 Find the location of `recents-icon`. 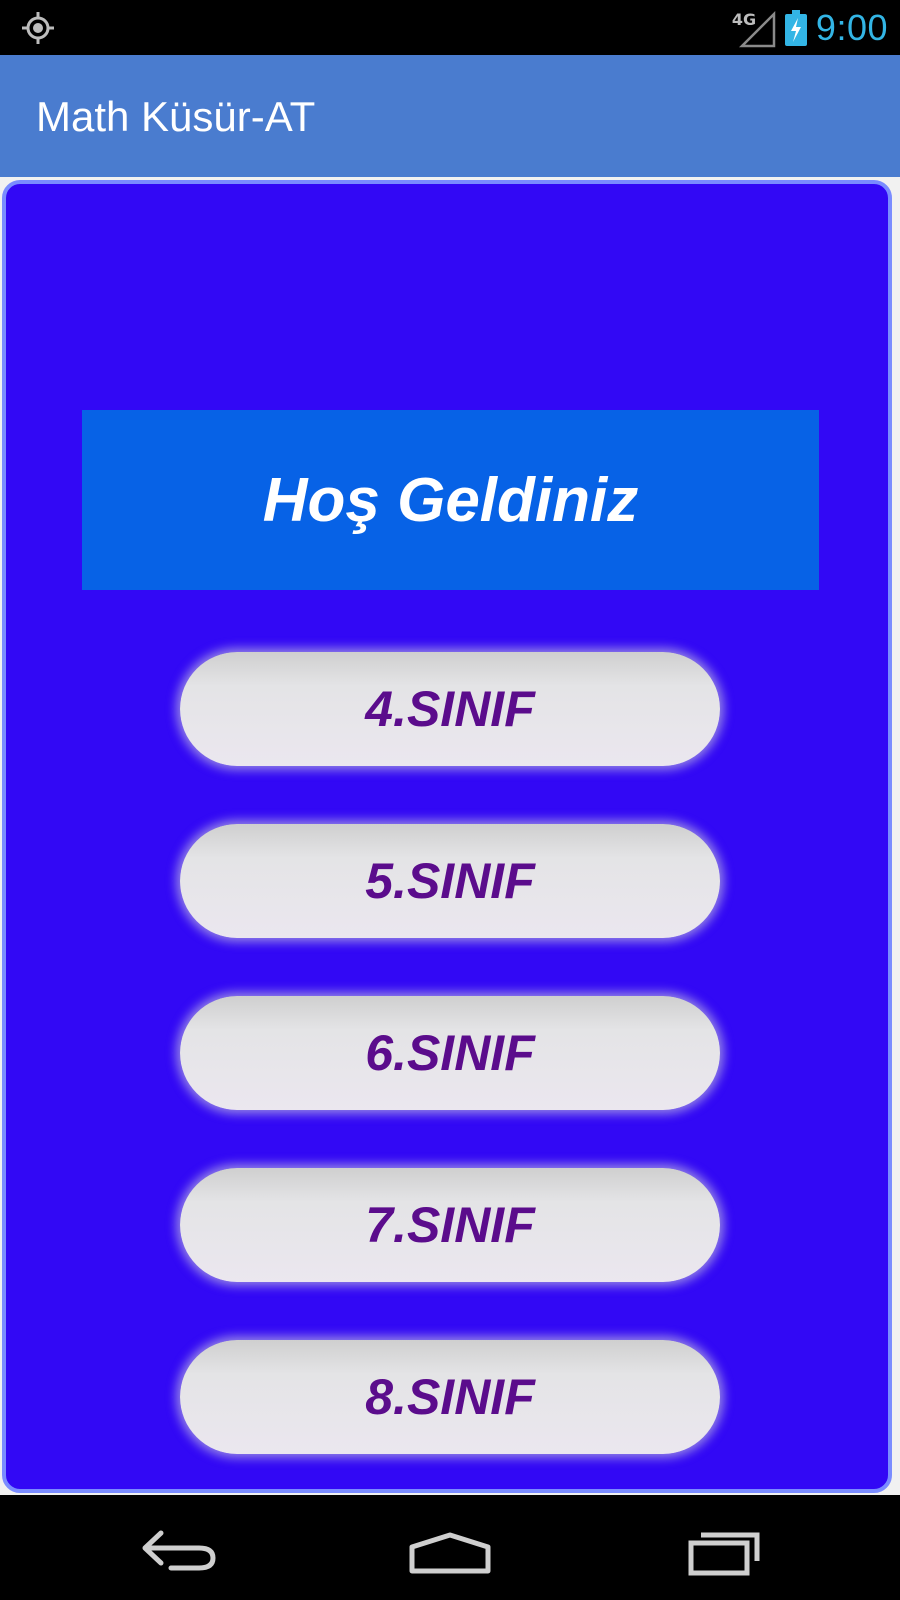

recents-icon is located at coordinates (725, 1548).